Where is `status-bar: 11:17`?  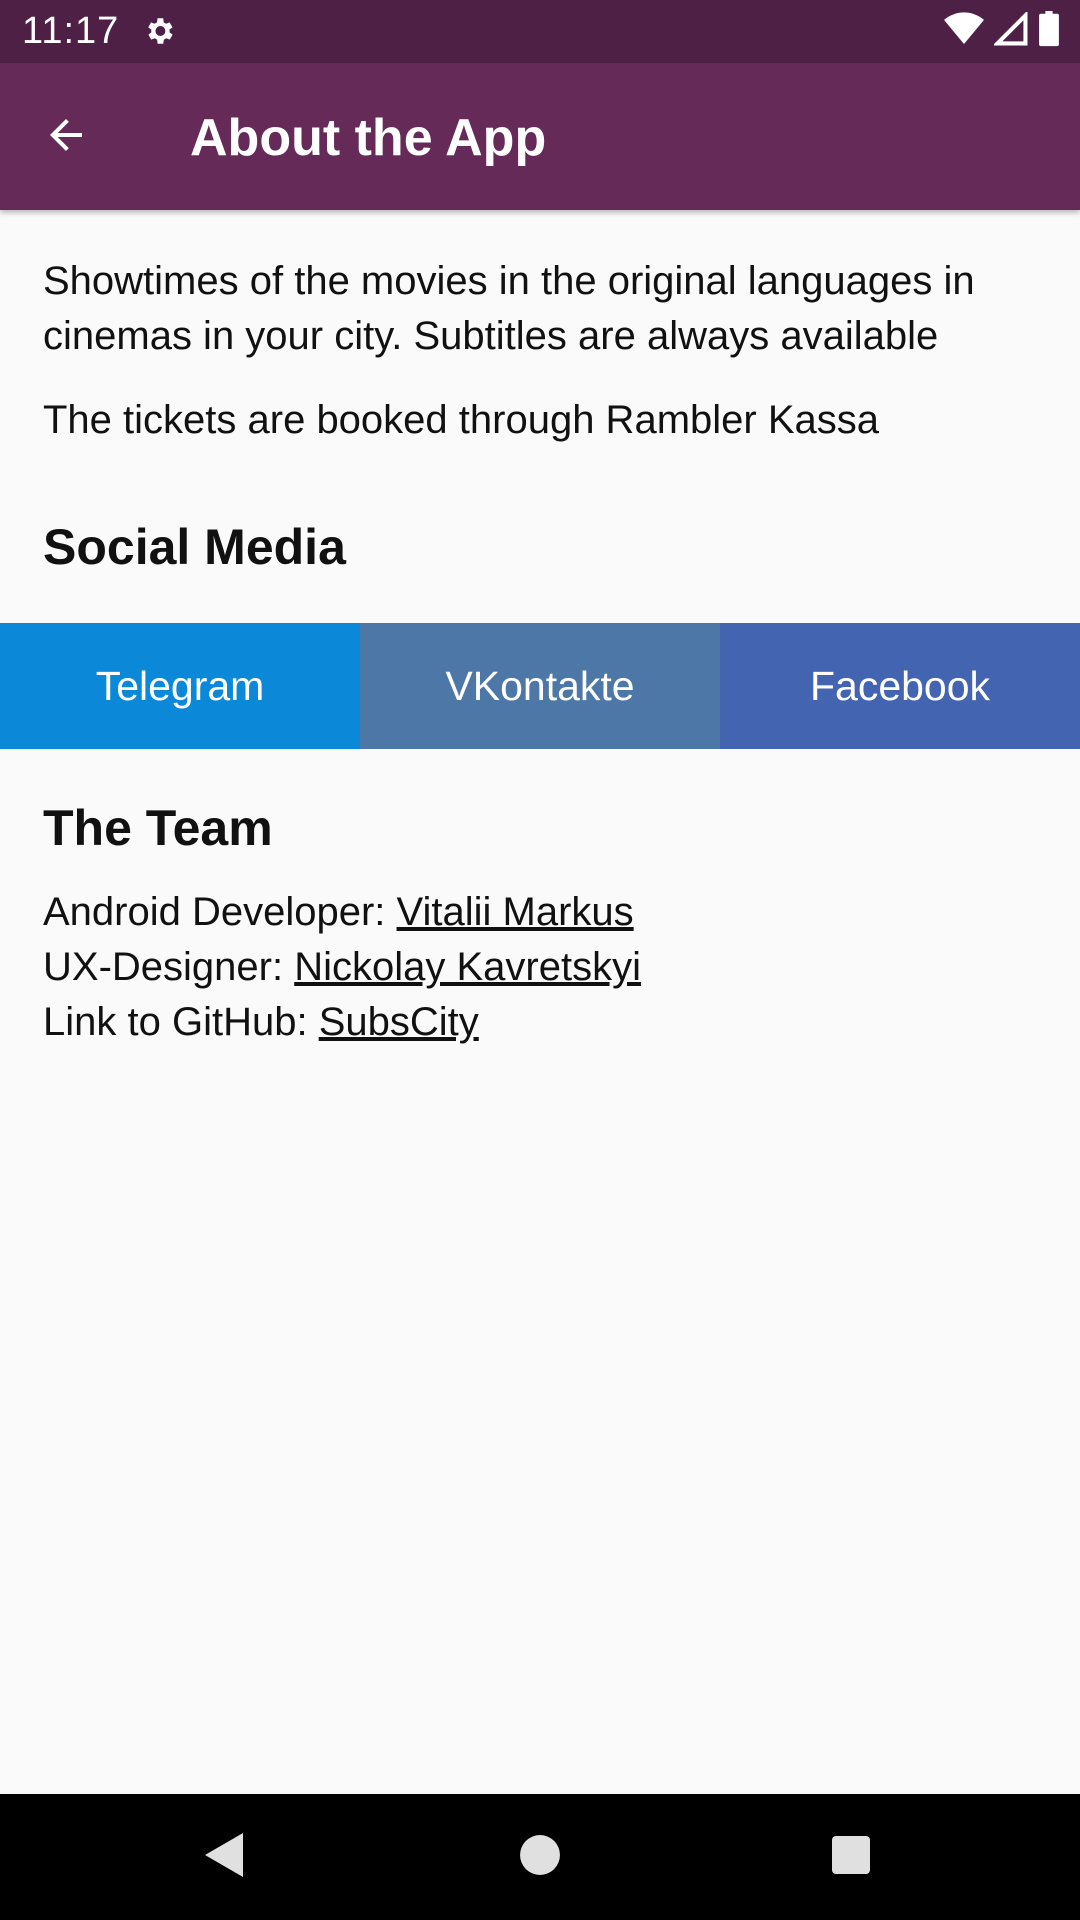 status-bar: 11:17 is located at coordinates (540, 31).